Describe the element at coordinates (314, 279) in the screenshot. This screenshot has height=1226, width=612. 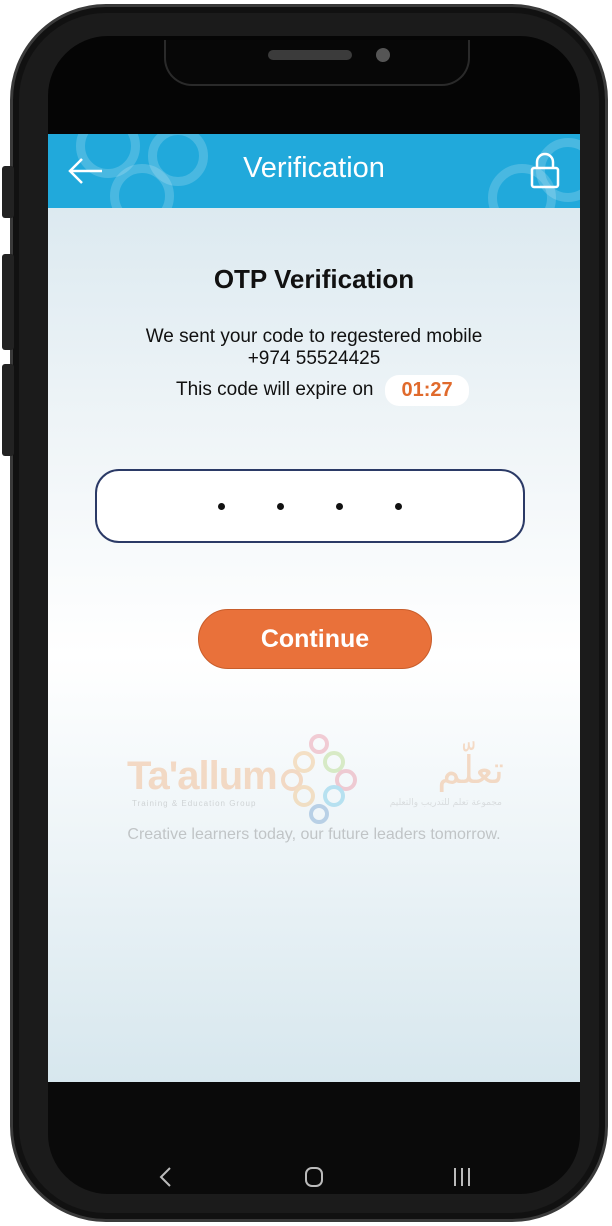
I see `otp-heading: OTP Verification` at that location.